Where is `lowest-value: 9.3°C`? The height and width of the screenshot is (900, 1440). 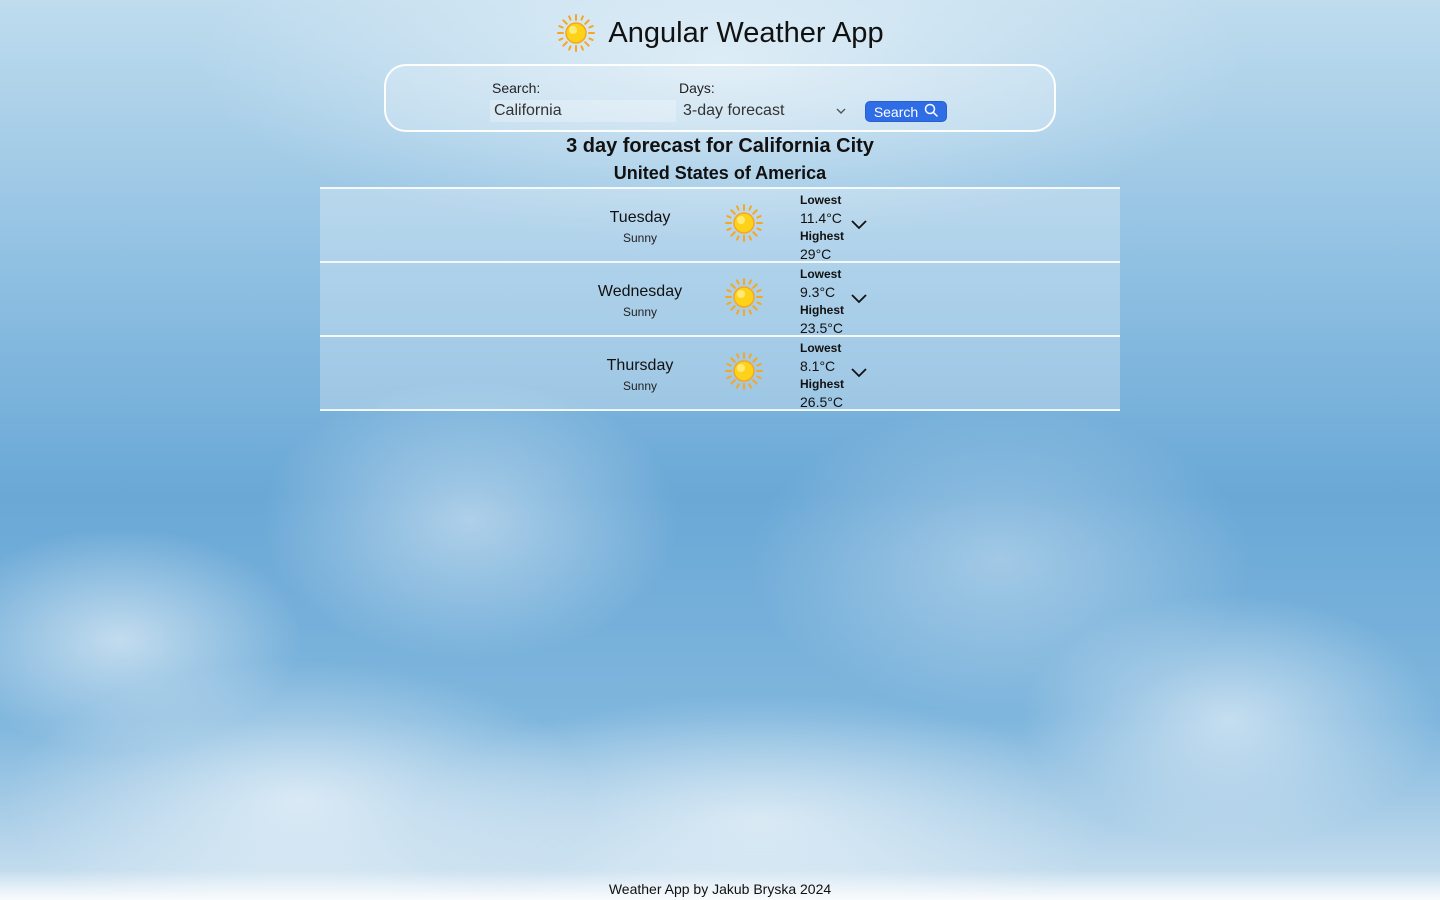
lowest-value: 9.3°C is located at coordinates (818, 292).